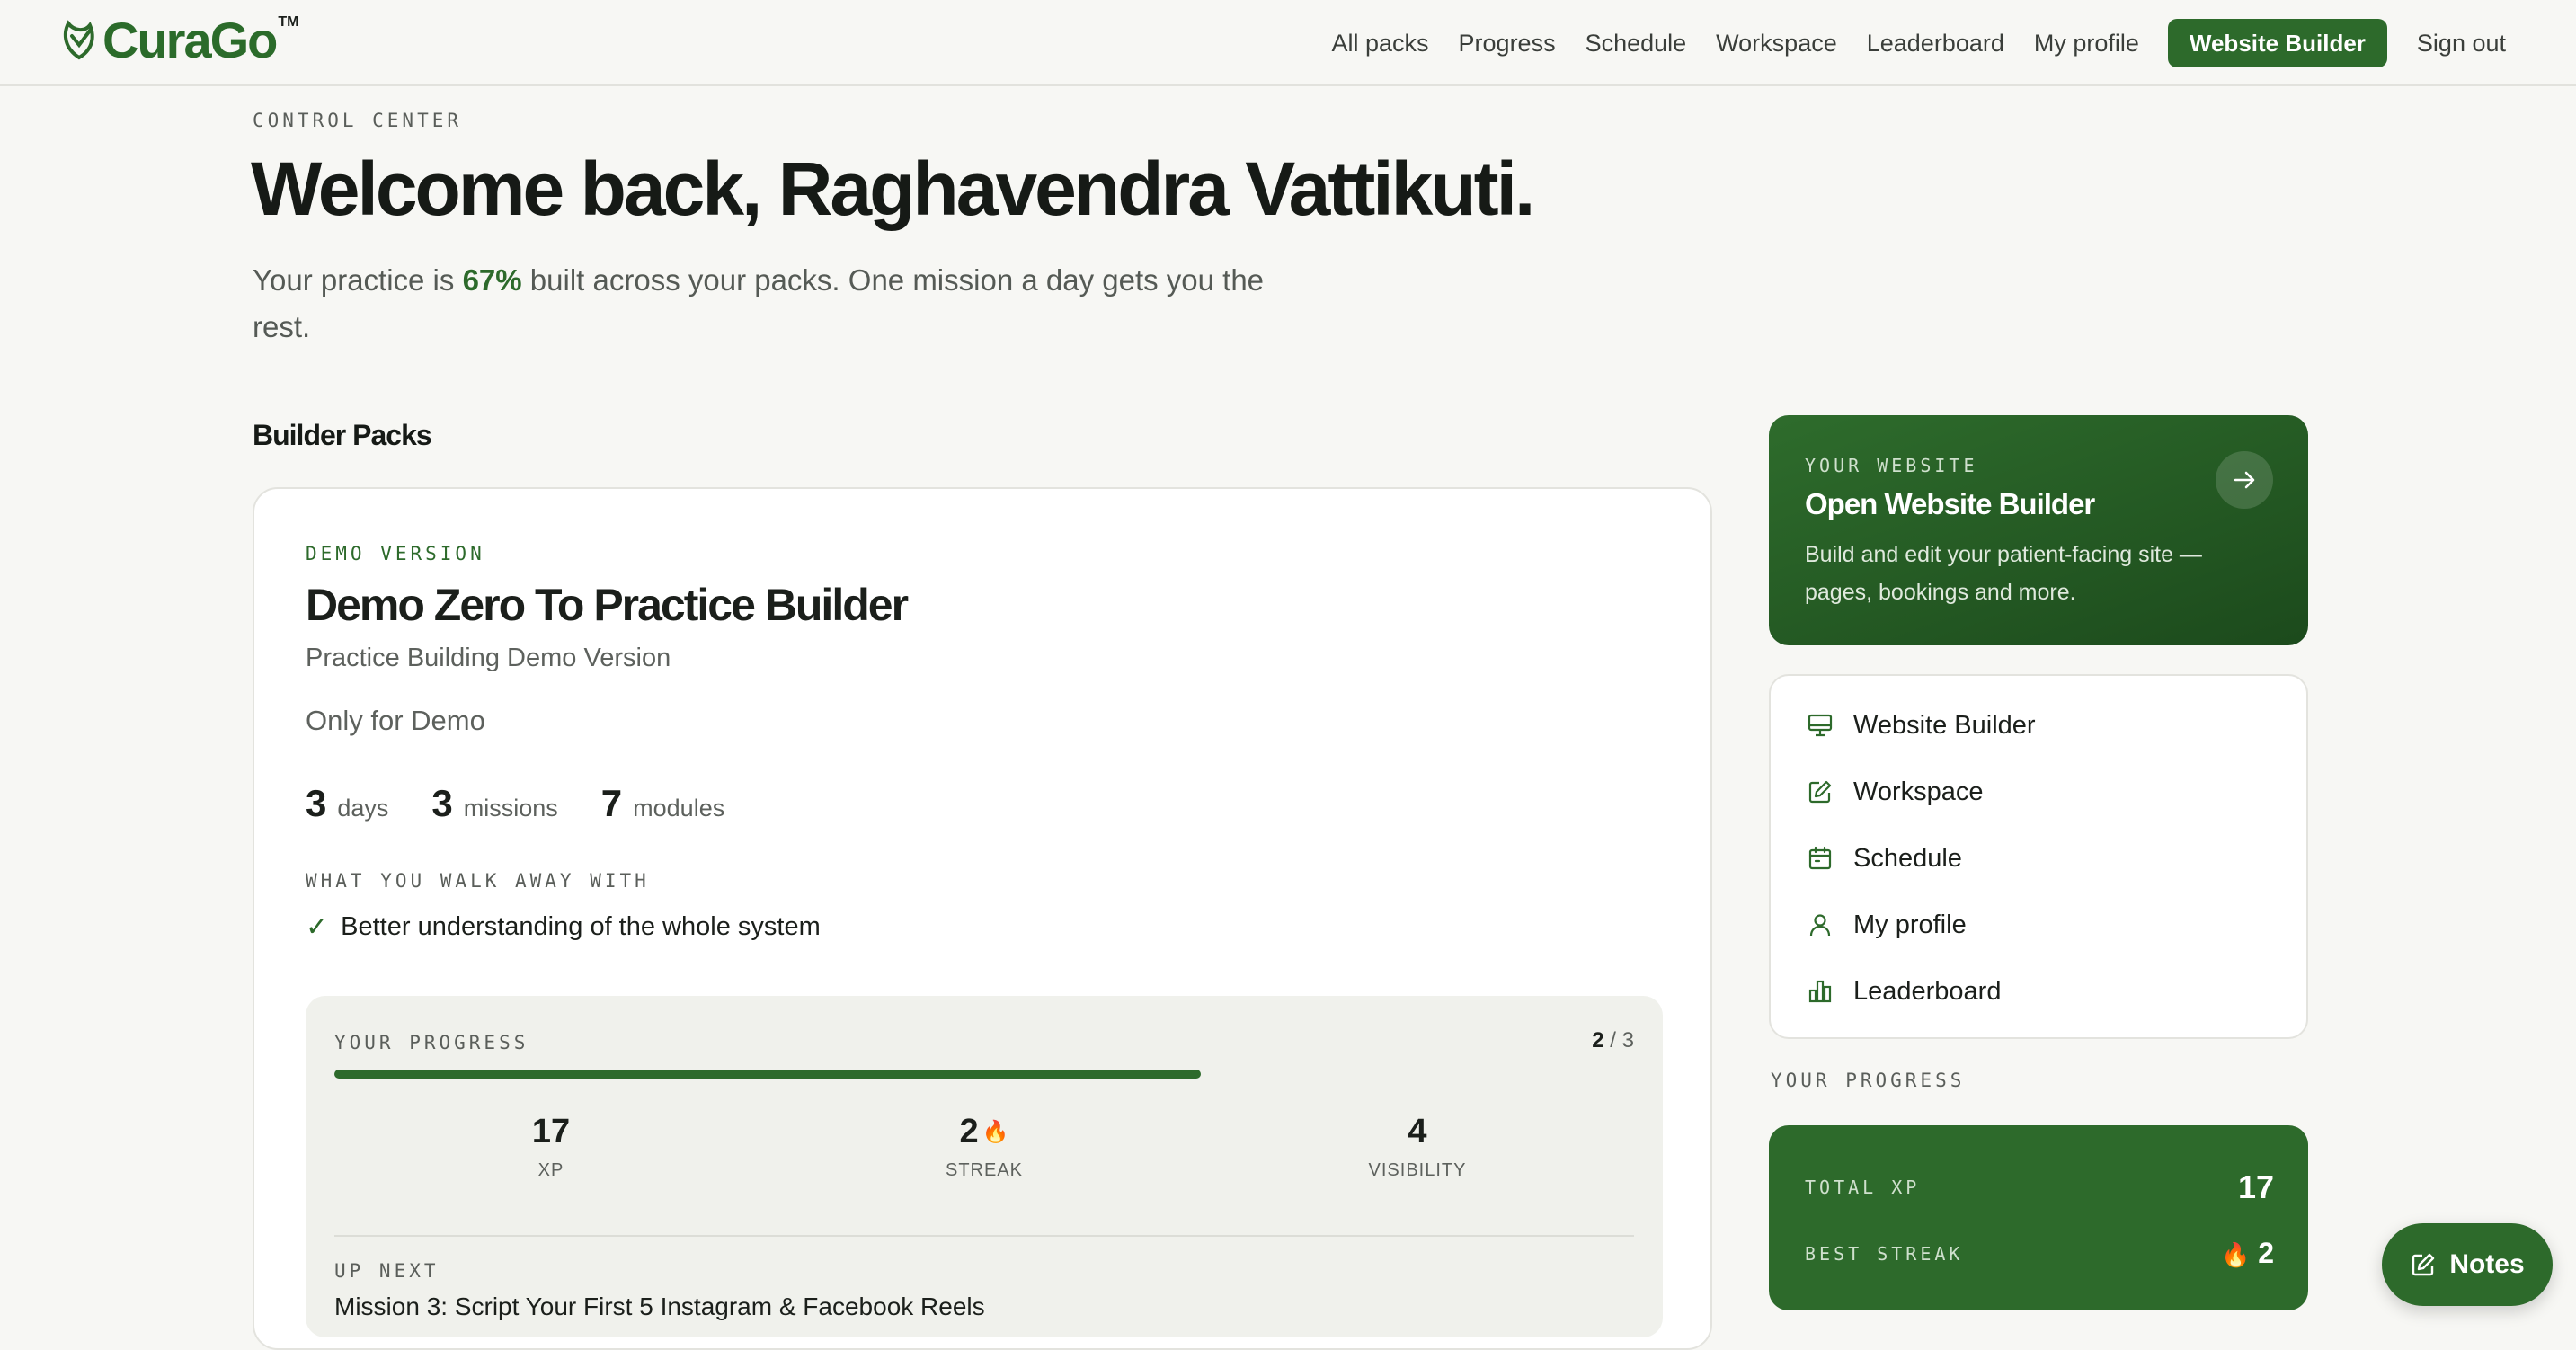 The image size is (2576, 1350). I want to click on progress-count: 2 / 3, so click(1613, 1040).